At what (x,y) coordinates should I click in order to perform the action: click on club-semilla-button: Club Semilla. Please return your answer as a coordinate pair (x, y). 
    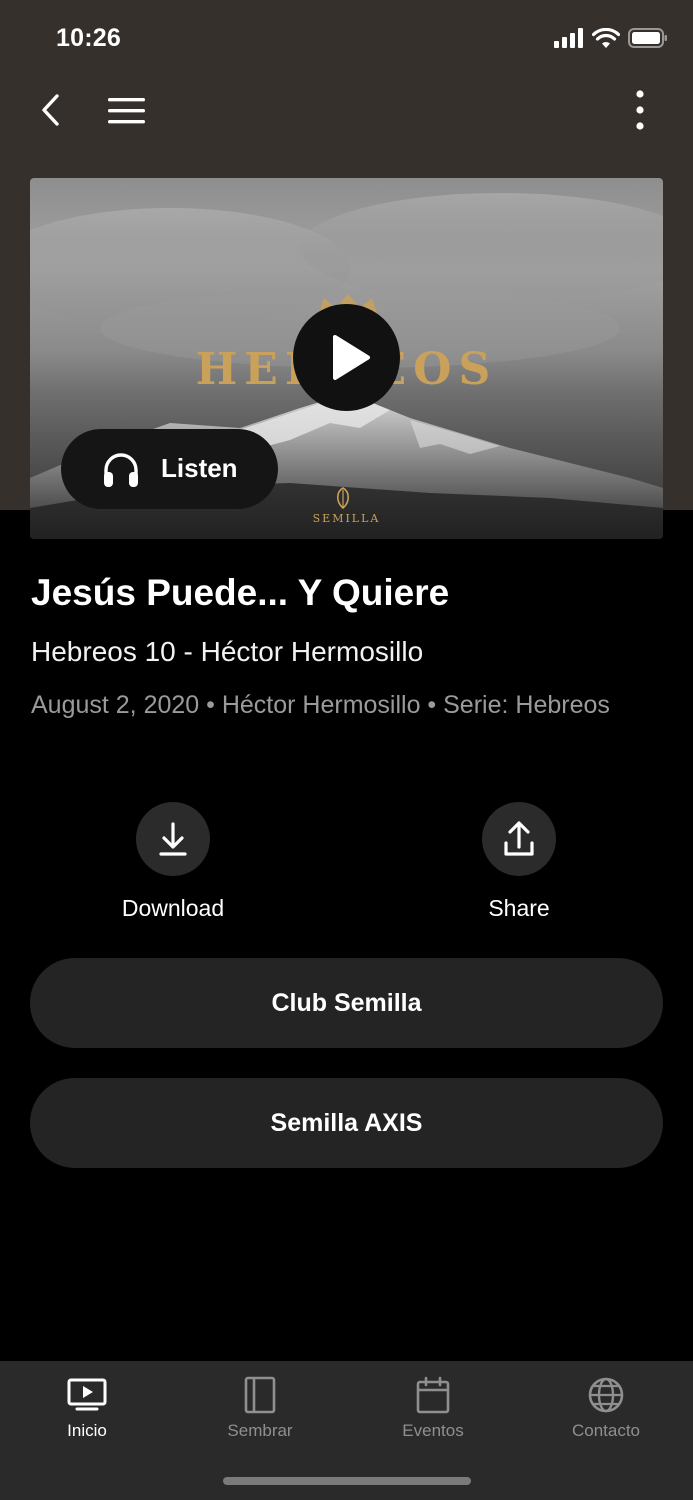
    Looking at the image, I should click on (346, 1003).